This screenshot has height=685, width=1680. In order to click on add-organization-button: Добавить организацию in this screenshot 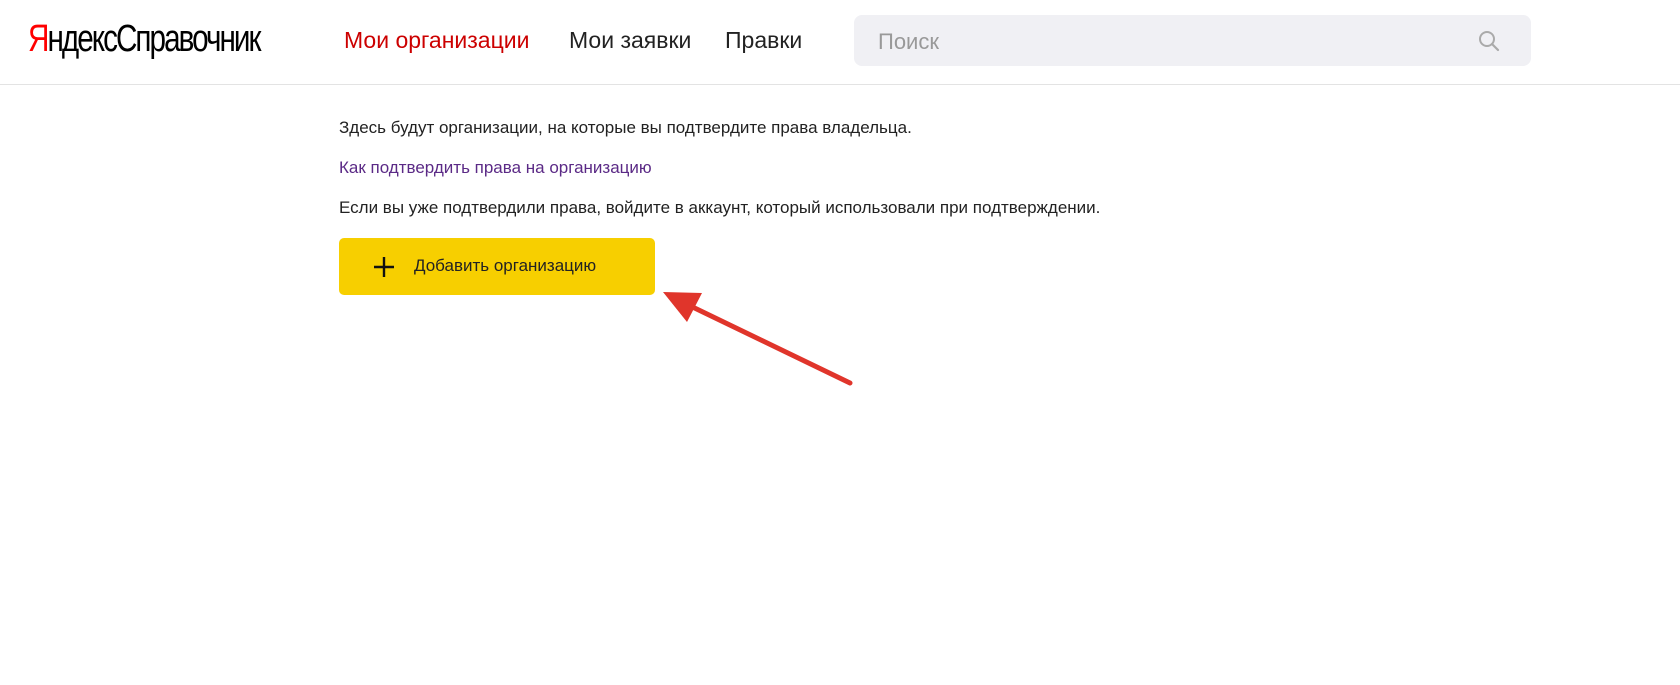, I will do `click(497, 266)`.